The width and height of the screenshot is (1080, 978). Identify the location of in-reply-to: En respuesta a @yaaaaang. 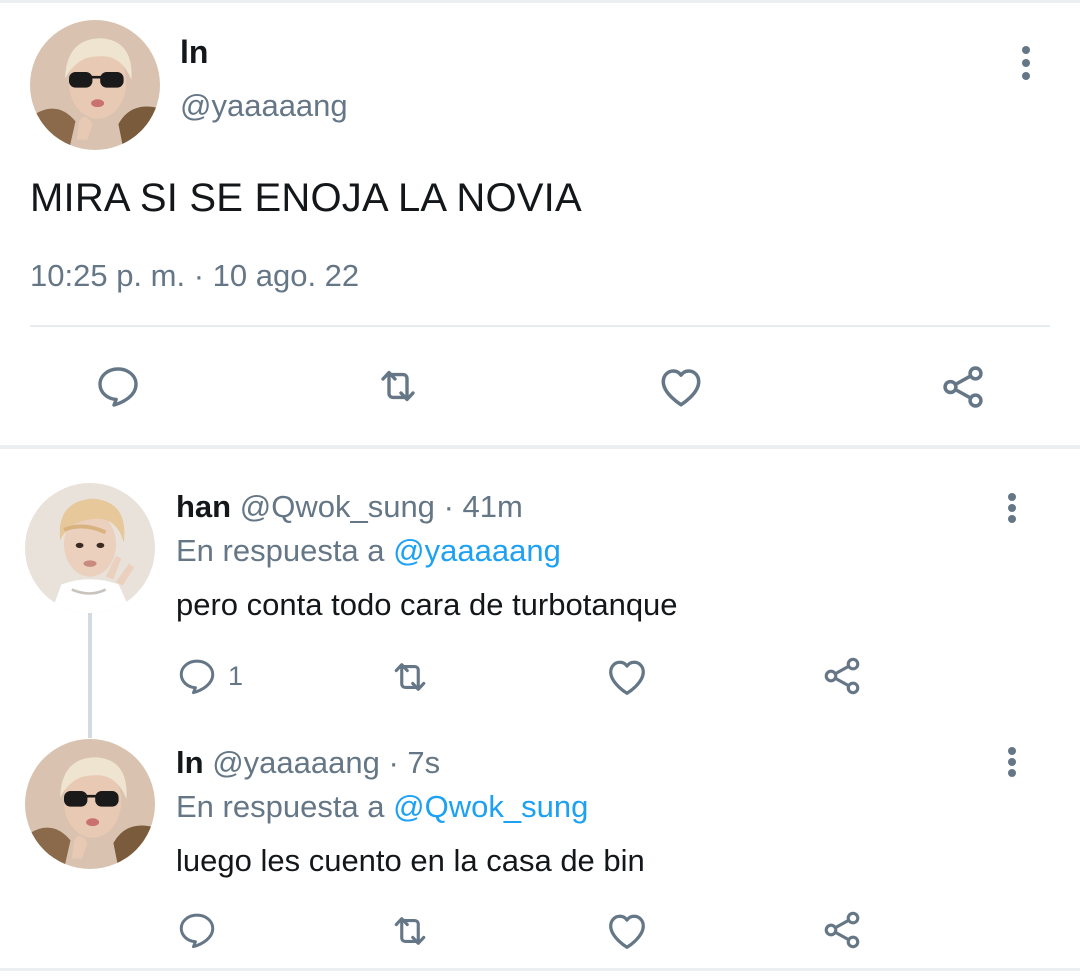
(368, 551).